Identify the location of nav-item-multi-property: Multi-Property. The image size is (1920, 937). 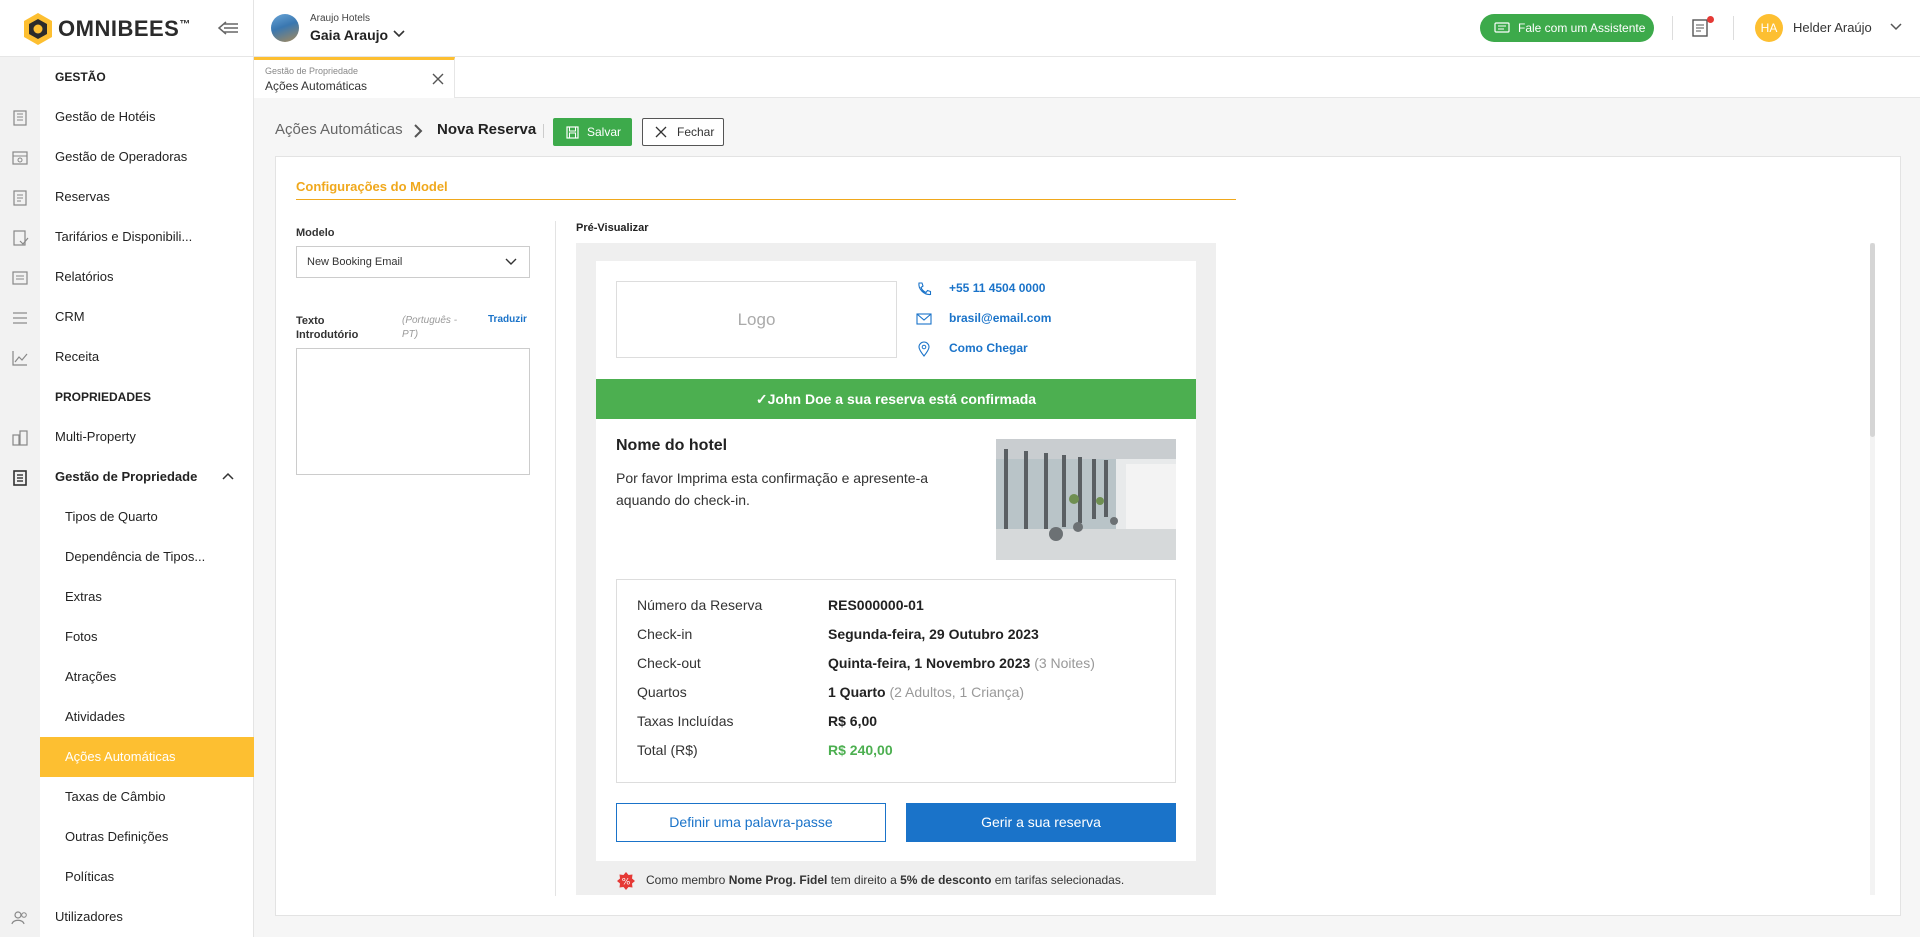
(147, 437).